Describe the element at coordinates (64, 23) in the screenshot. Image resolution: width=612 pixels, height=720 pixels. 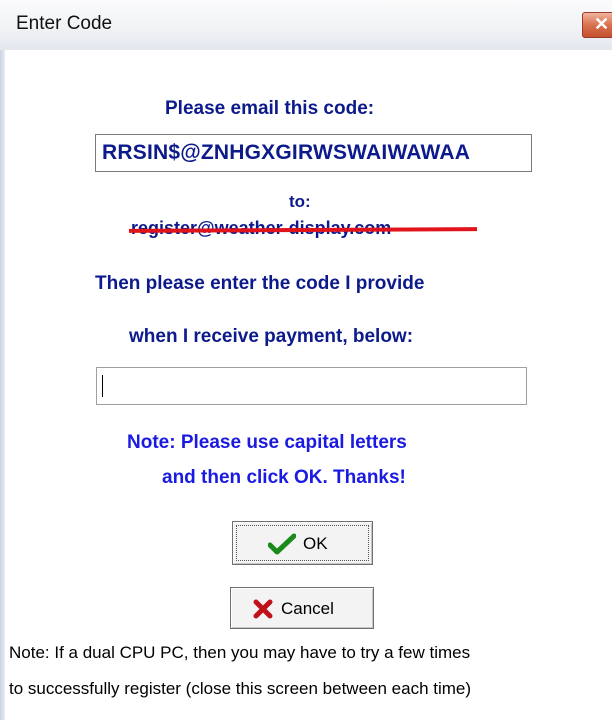
I see `window-title: Enter Code` at that location.